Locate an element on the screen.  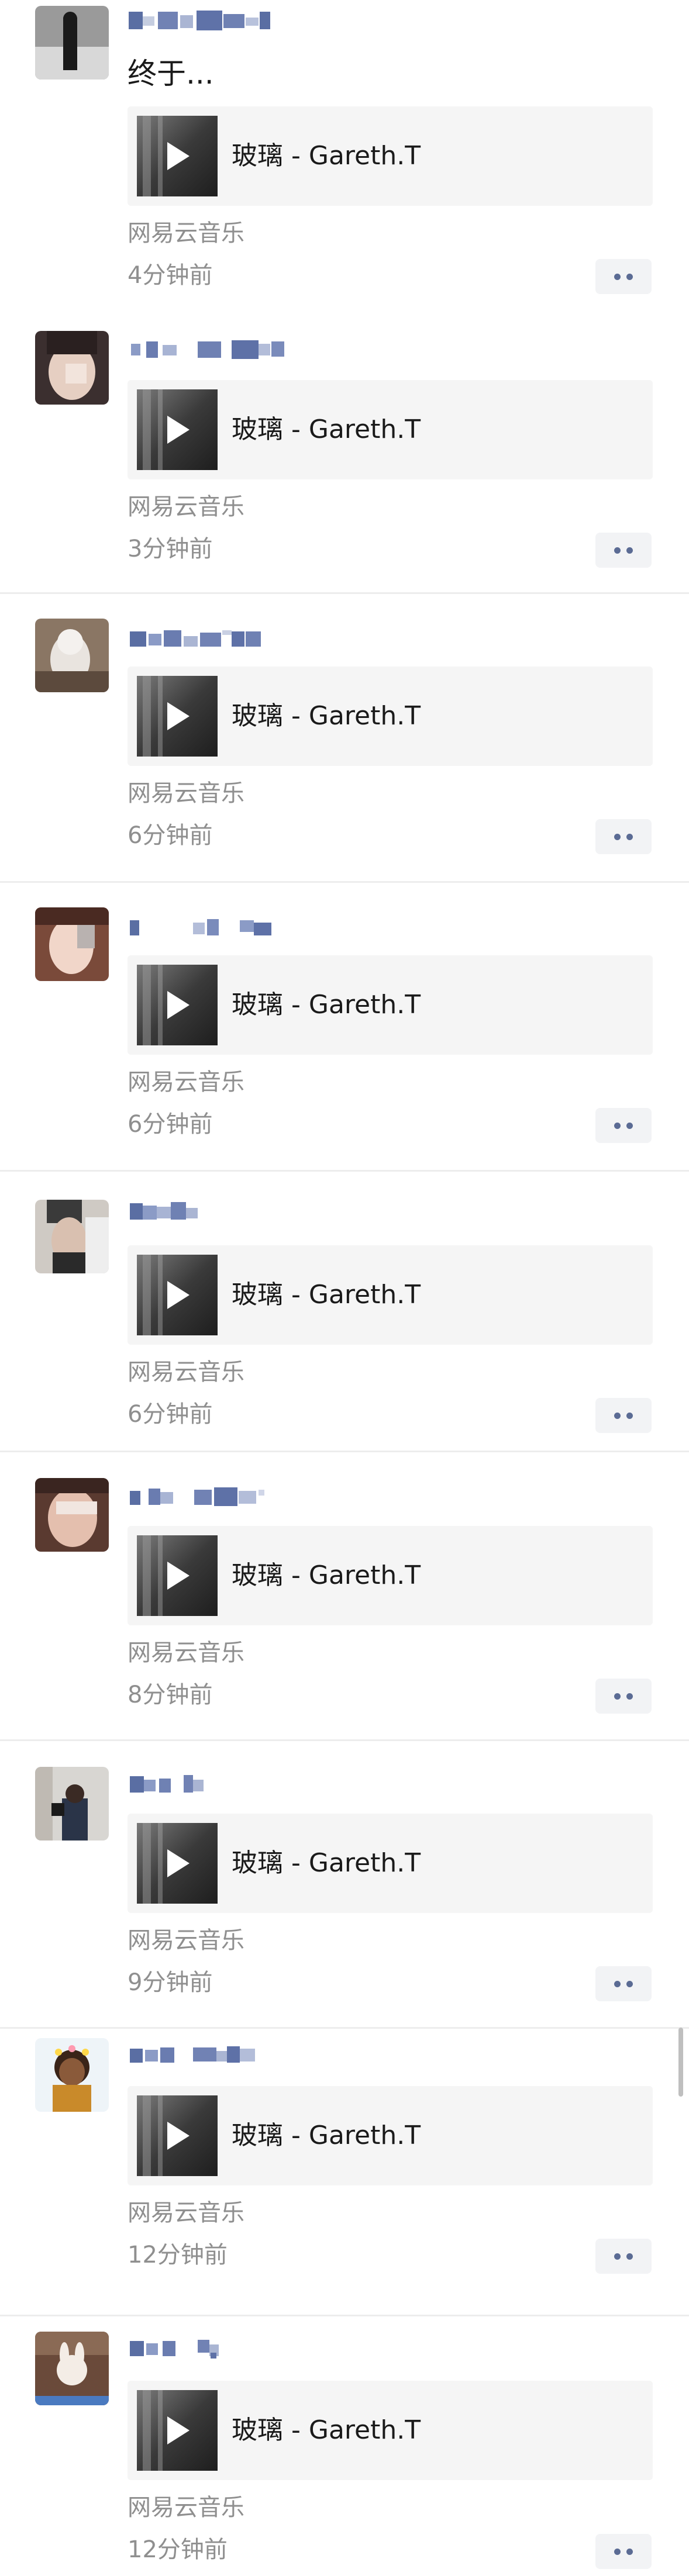
moment-post: 终于... 玻璃 - Gareth.T 网易云音乐 4分钟前 is located at coordinates (344, 152).